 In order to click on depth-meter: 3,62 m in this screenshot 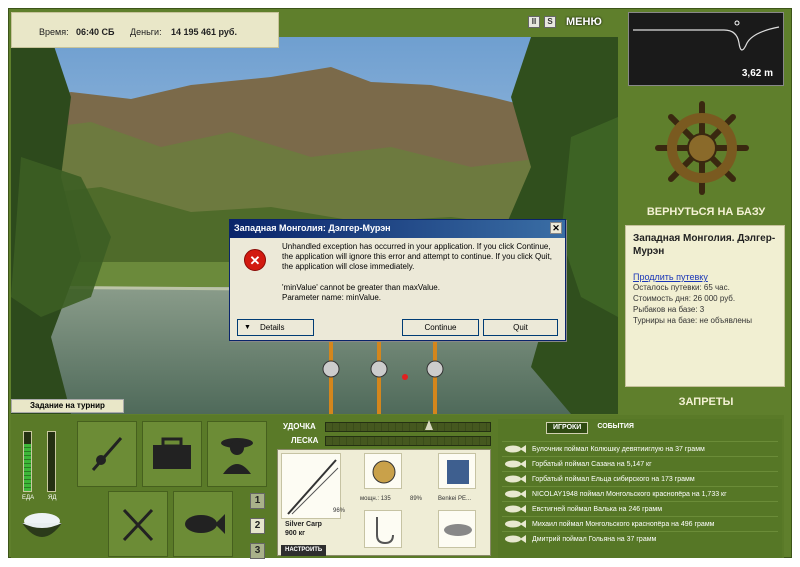, I will do `click(706, 49)`.